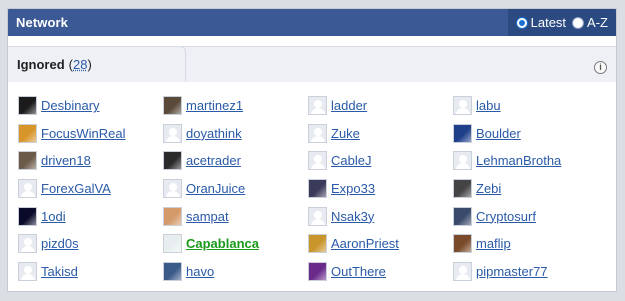  I want to click on sort-latest-radio, so click(521, 22).